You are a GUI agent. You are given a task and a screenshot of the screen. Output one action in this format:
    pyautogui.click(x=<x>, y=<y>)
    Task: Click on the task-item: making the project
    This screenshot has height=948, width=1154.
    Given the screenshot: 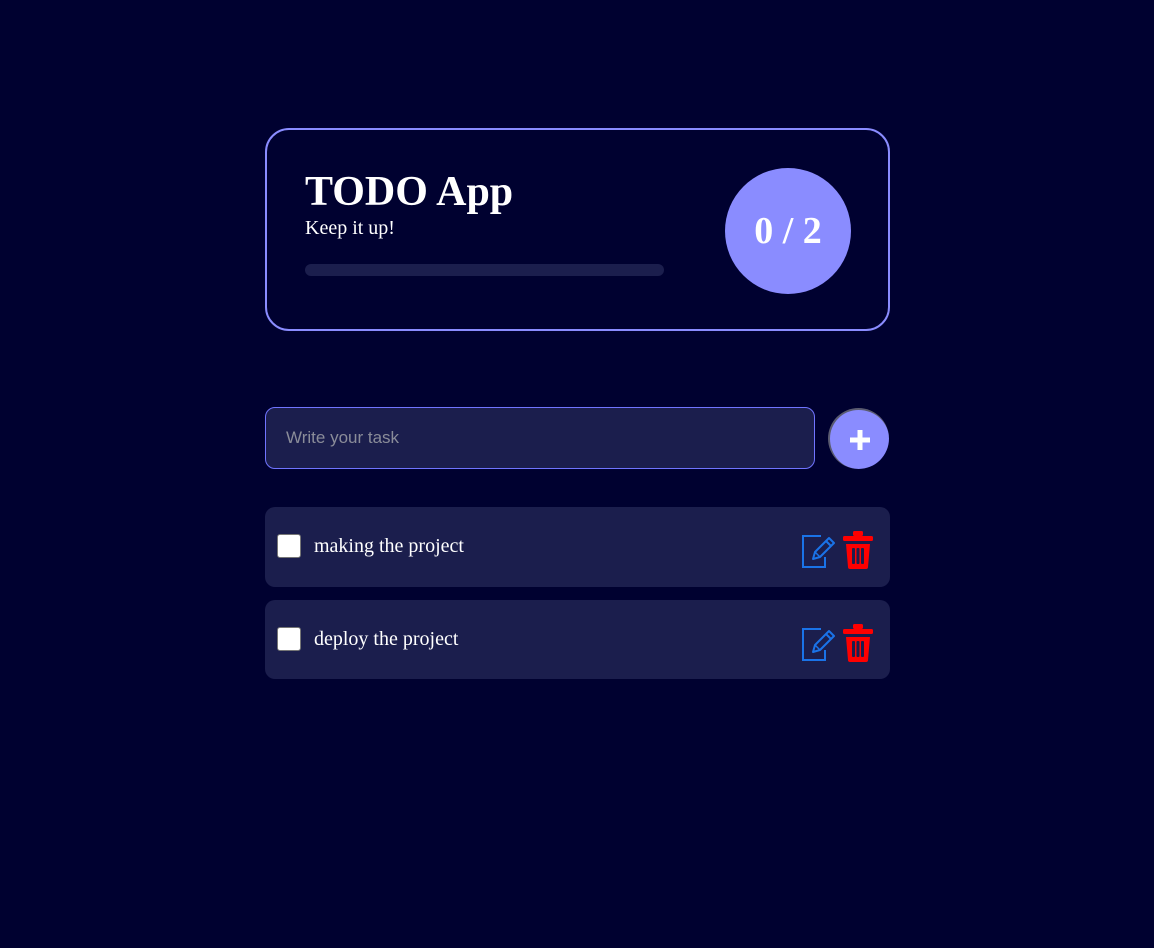 What is the action you would take?
    pyautogui.click(x=577, y=547)
    